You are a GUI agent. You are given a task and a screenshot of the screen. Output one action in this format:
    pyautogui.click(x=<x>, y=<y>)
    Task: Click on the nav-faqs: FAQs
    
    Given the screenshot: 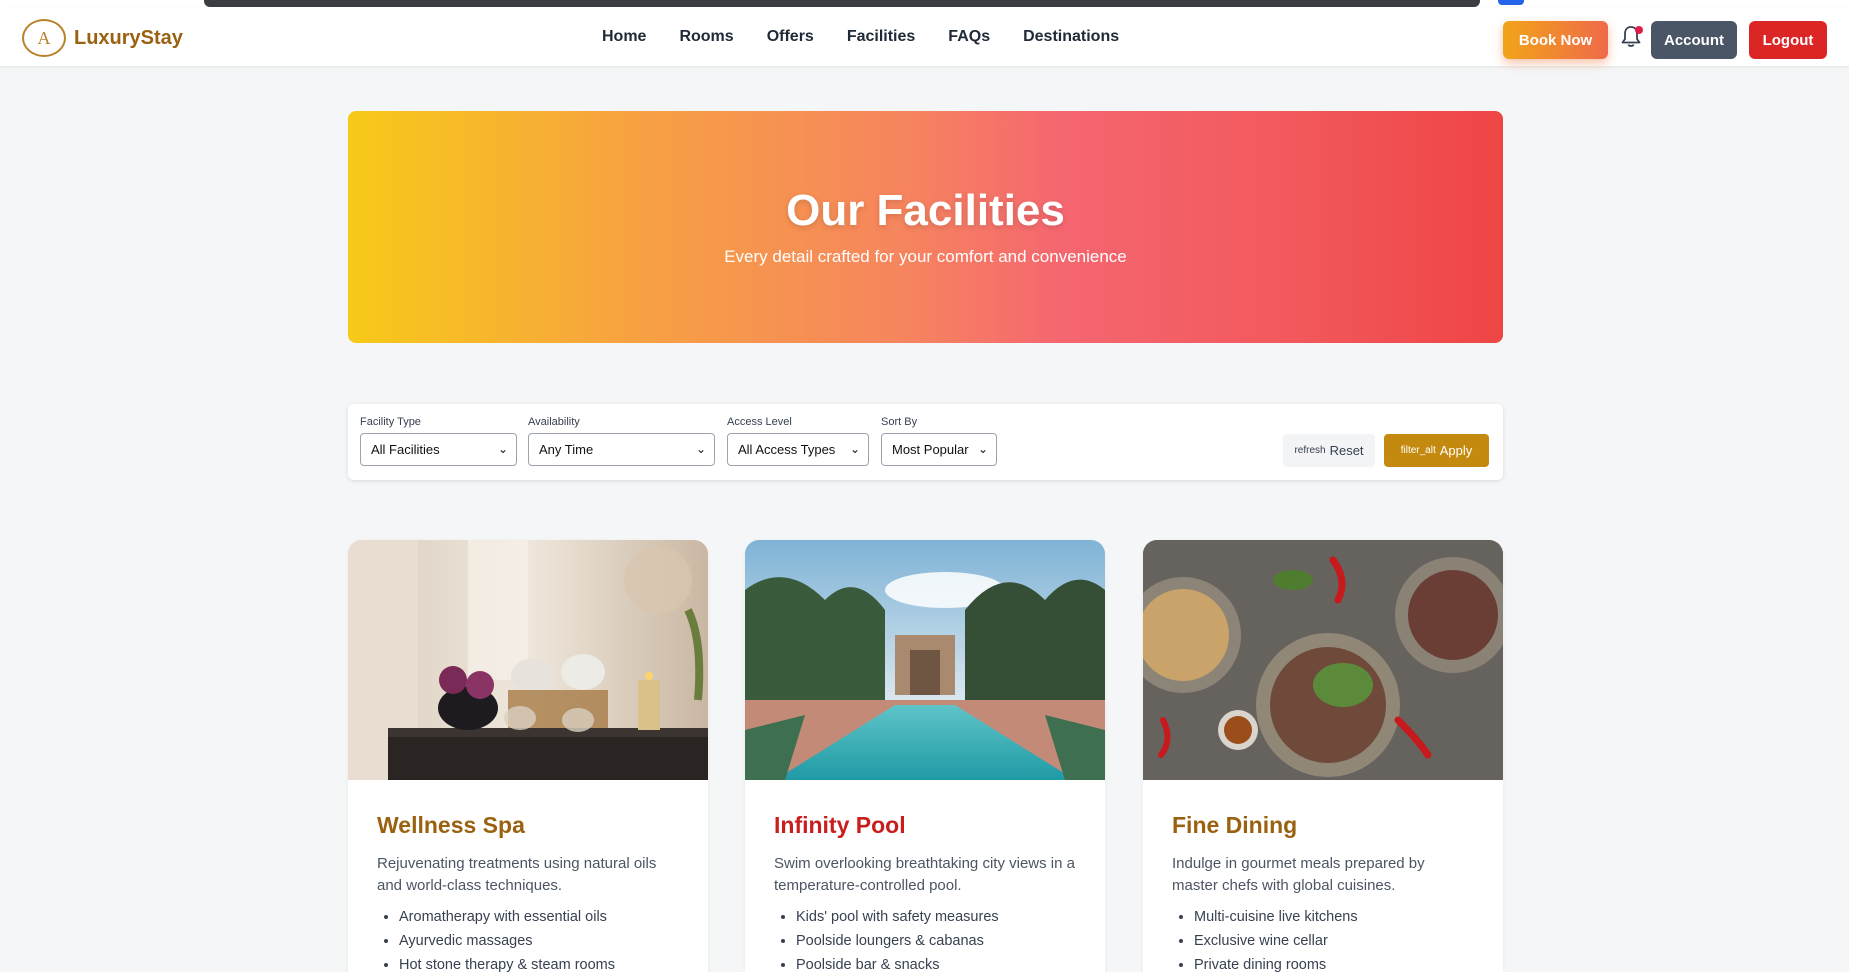 What is the action you would take?
    pyautogui.click(x=969, y=37)
    